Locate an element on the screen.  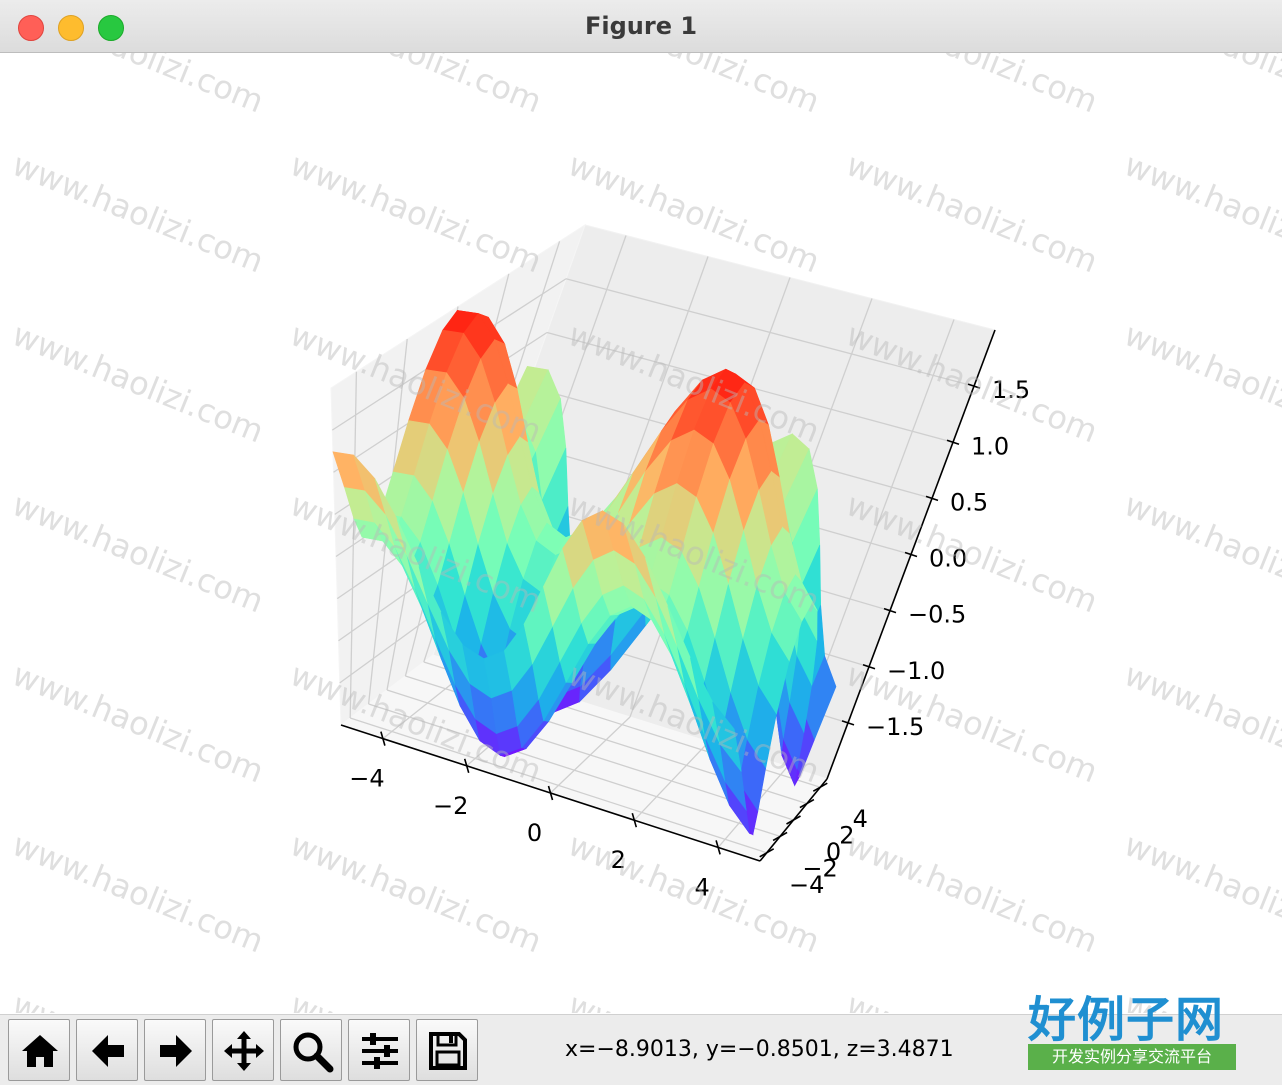
pan-button is located at coordinates (243, 1050).